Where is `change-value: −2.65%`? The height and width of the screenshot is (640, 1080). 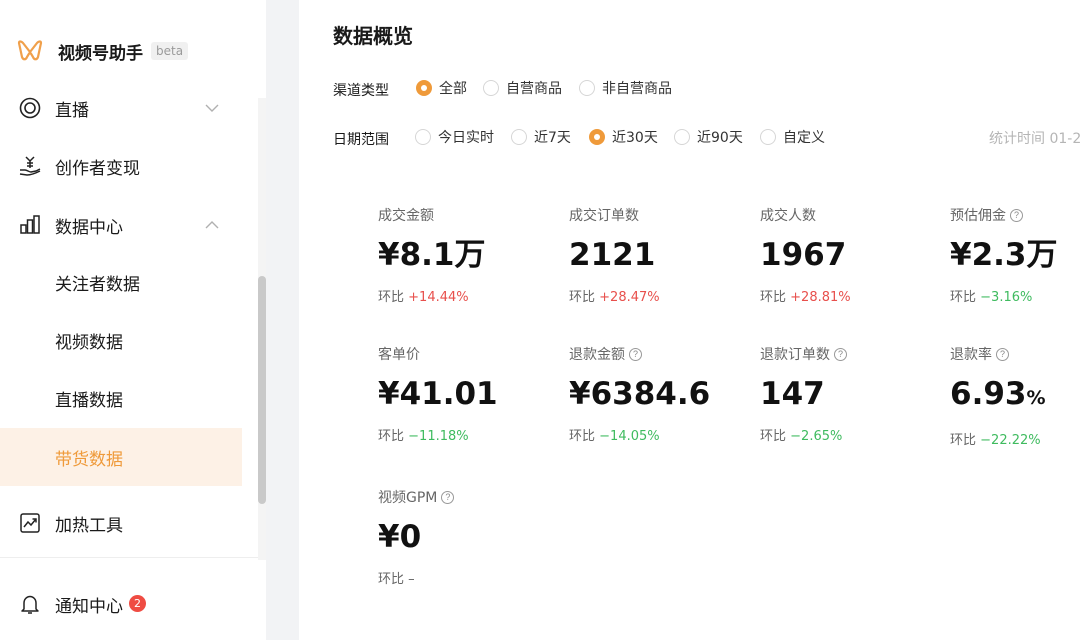
change-value: −2.65% is located at coordinates (816, 436).